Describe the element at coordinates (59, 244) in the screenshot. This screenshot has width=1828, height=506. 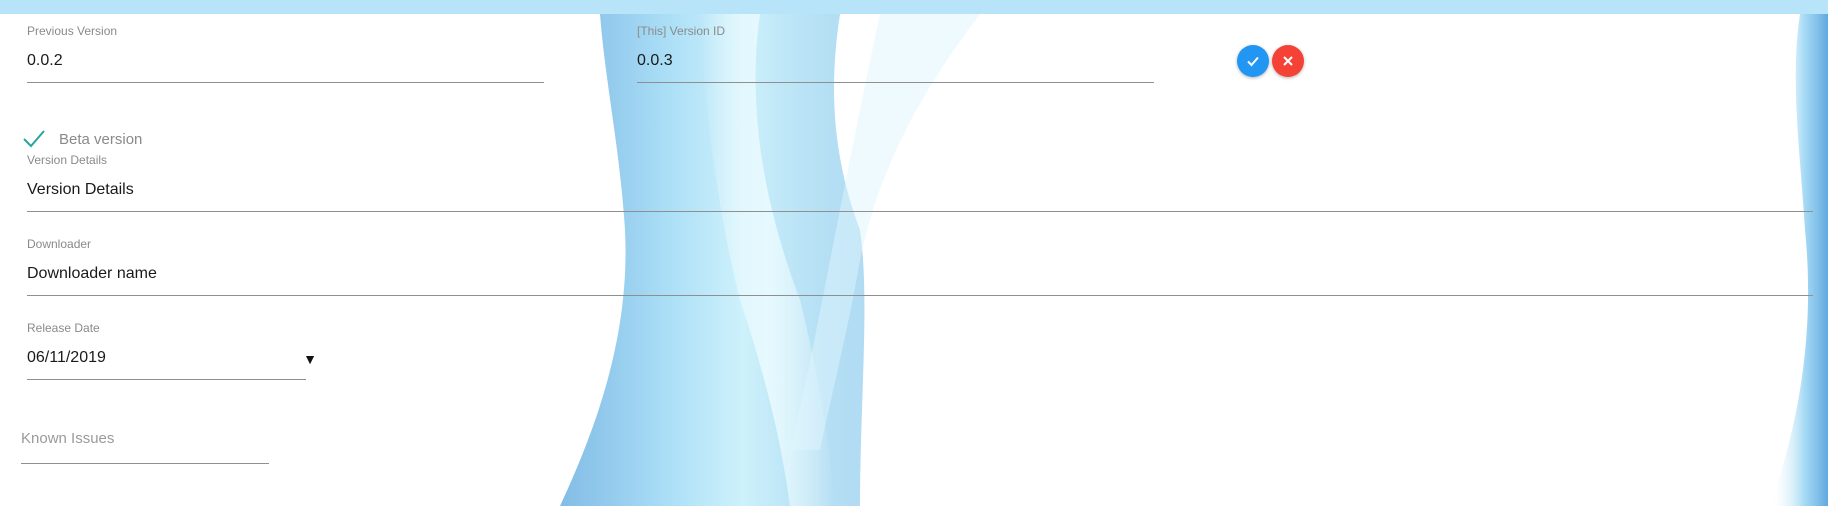
I see `downloader-label: Downloader` at that location.